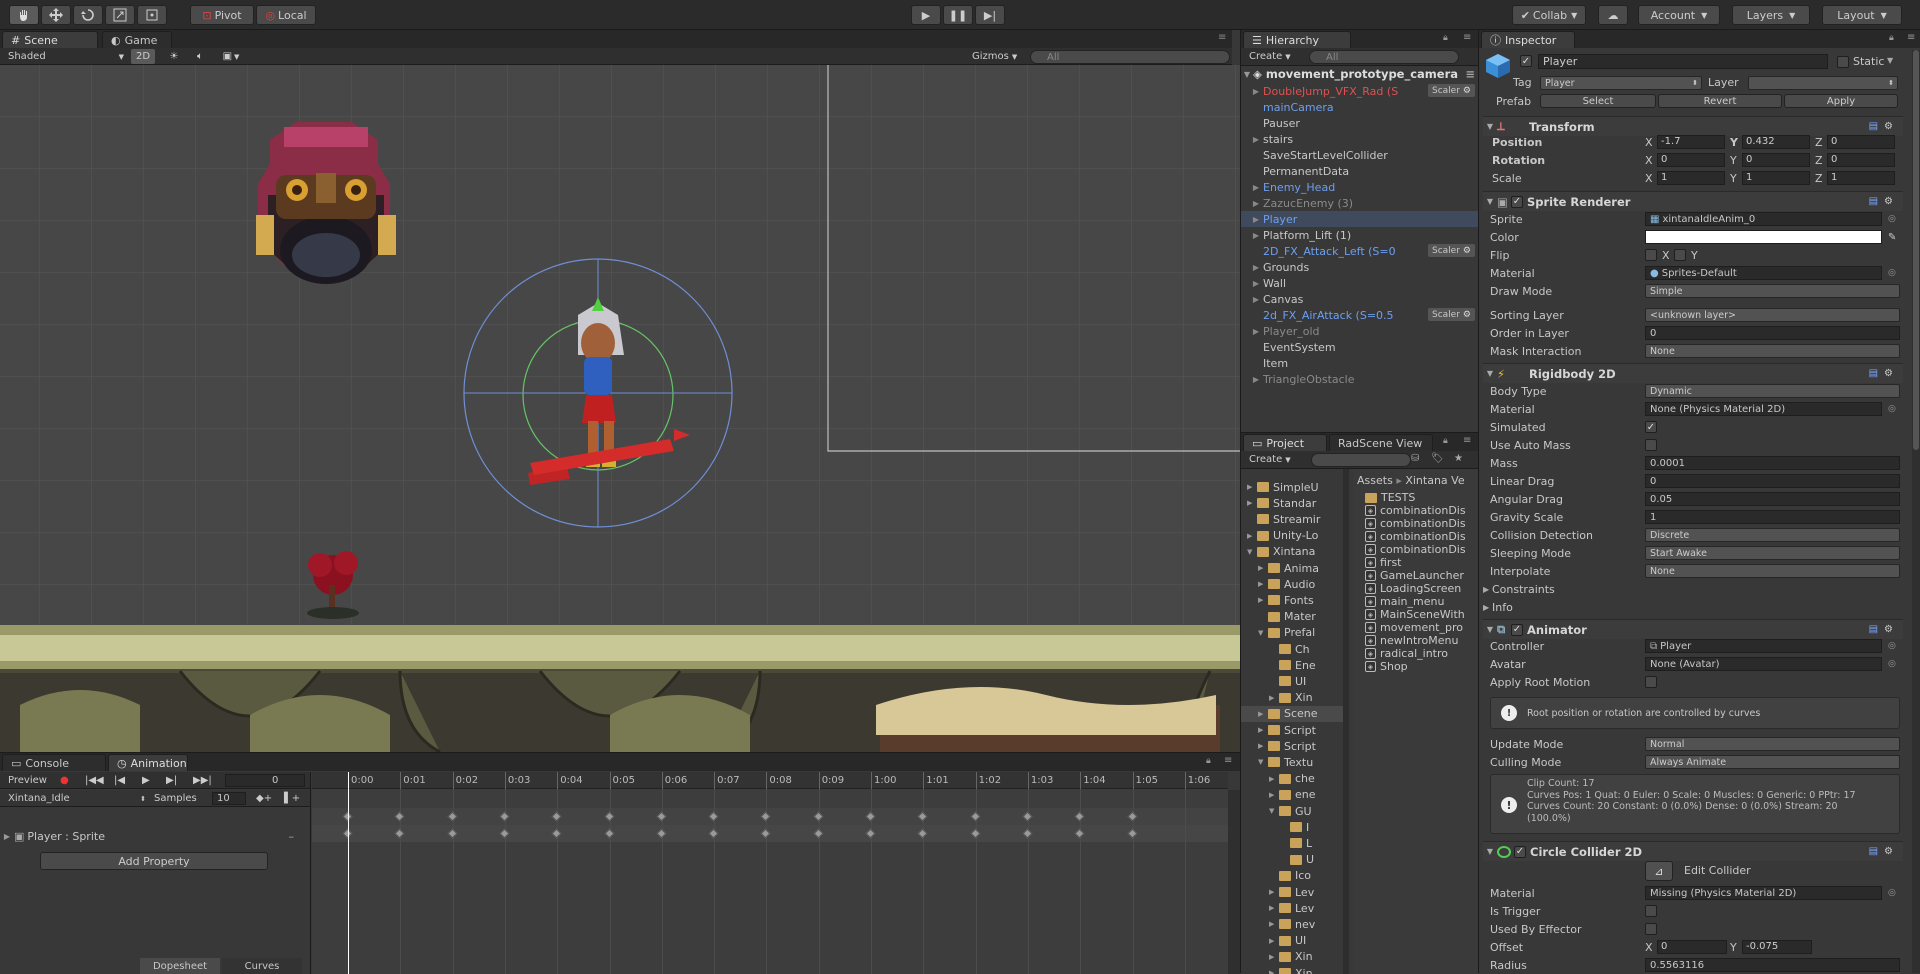 Image resolution: width=1920 pixels, height=974 pixels. Describe the element at coordinates (292, 836) in the screenshot. I see `property-remove-icon: –` at that location.